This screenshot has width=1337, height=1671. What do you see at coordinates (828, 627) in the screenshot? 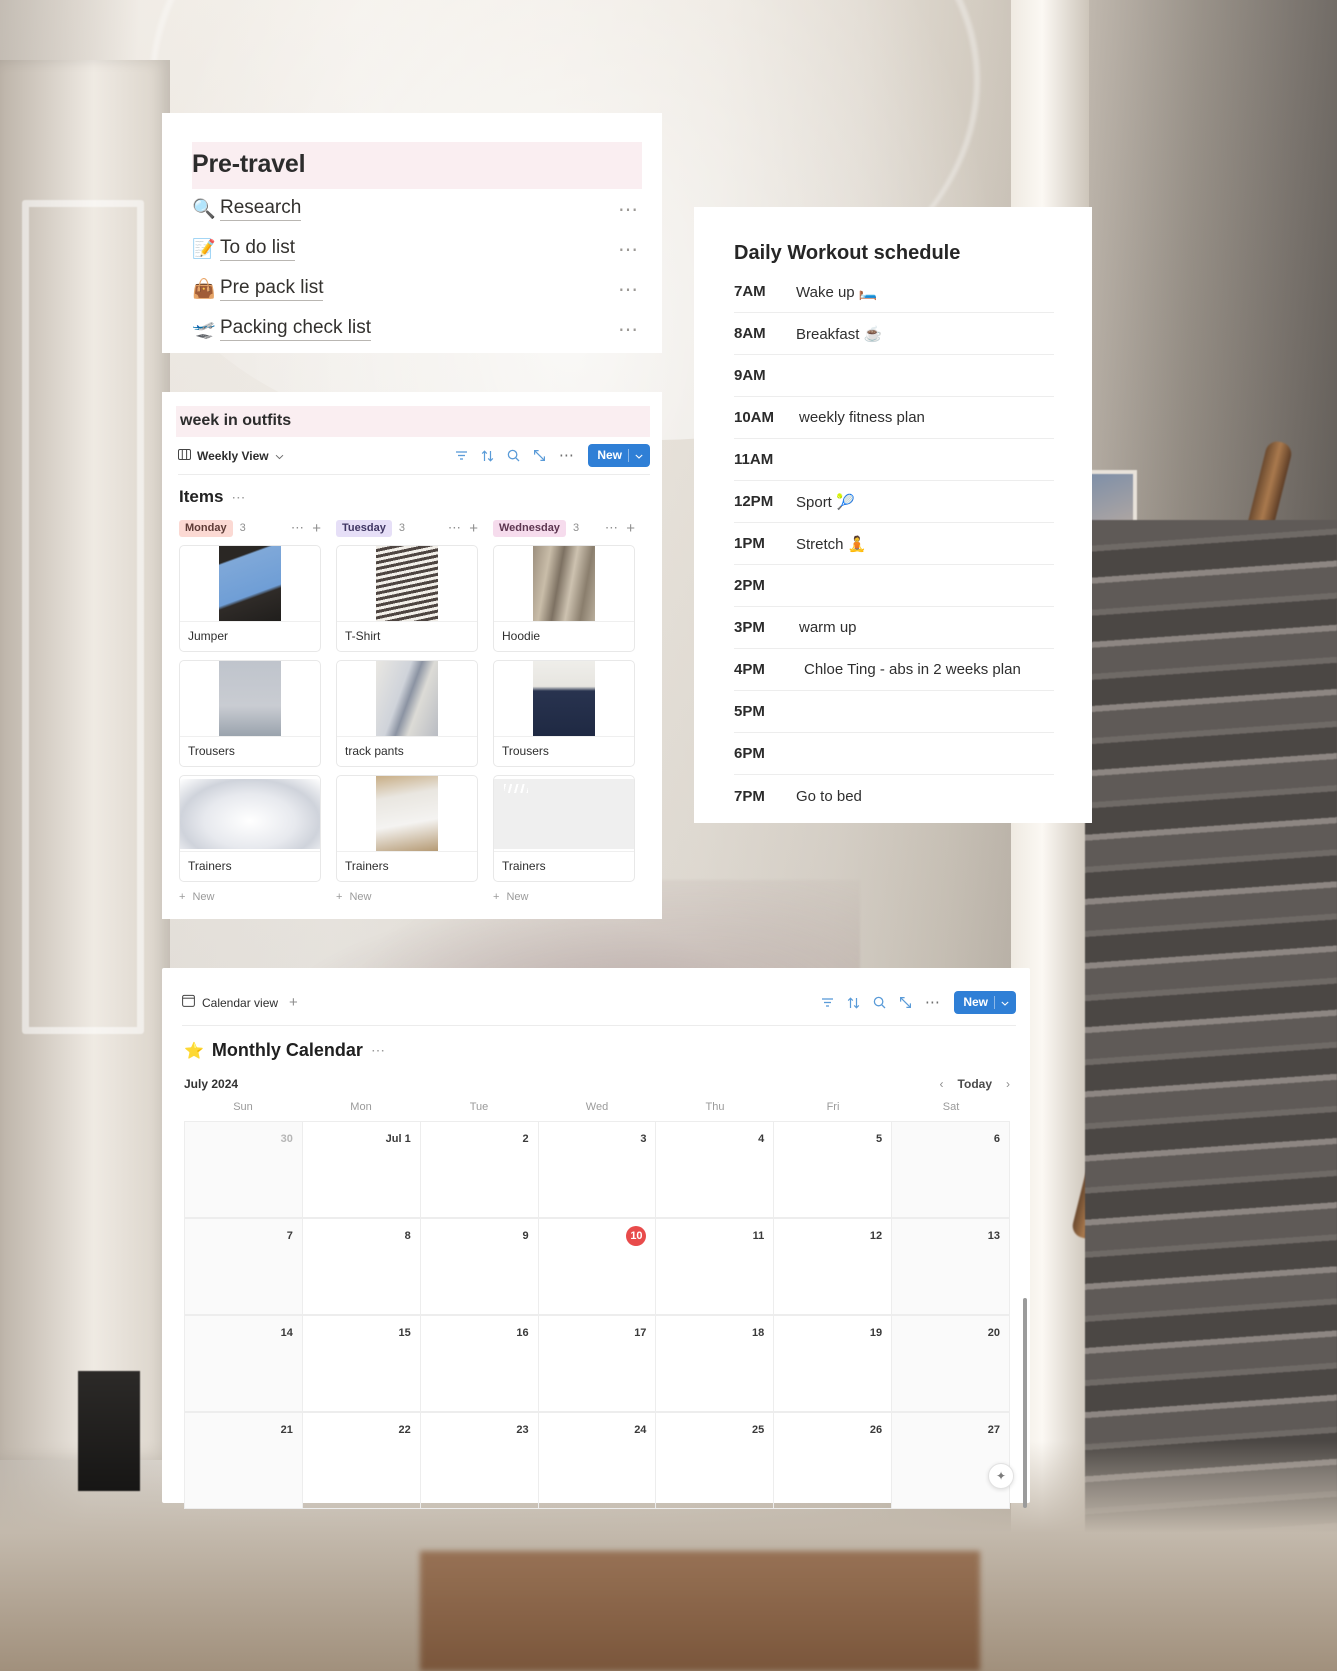
I see `workout-task: warm up` at bounding box center [828, 627].